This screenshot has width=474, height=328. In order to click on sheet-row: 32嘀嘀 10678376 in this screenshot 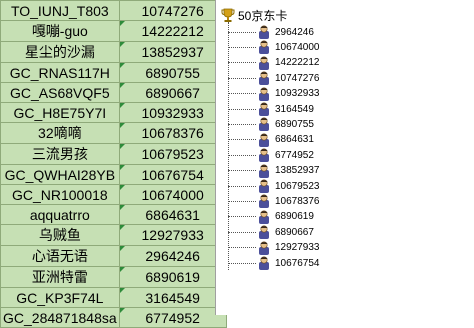, I will do `click(113, 133)`.